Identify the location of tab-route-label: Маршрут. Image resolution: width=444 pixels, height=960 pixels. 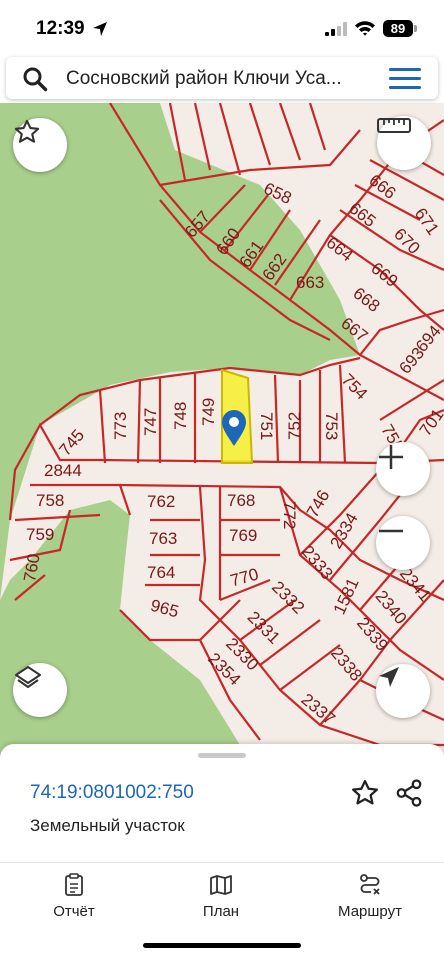
(370, 911).